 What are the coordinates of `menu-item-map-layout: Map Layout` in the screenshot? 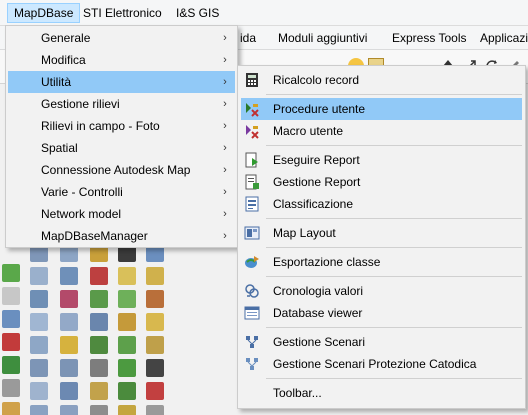 It's located at (381, 233).